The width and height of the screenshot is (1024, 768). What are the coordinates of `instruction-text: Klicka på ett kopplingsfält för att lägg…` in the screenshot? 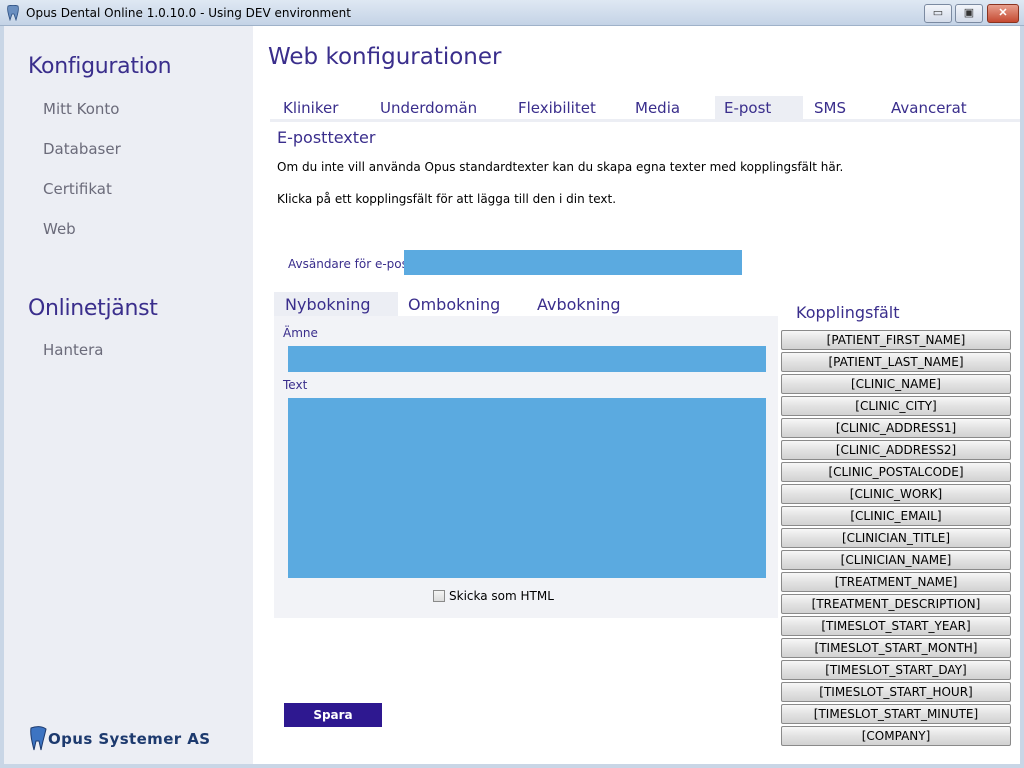 It's located at (447, 199).